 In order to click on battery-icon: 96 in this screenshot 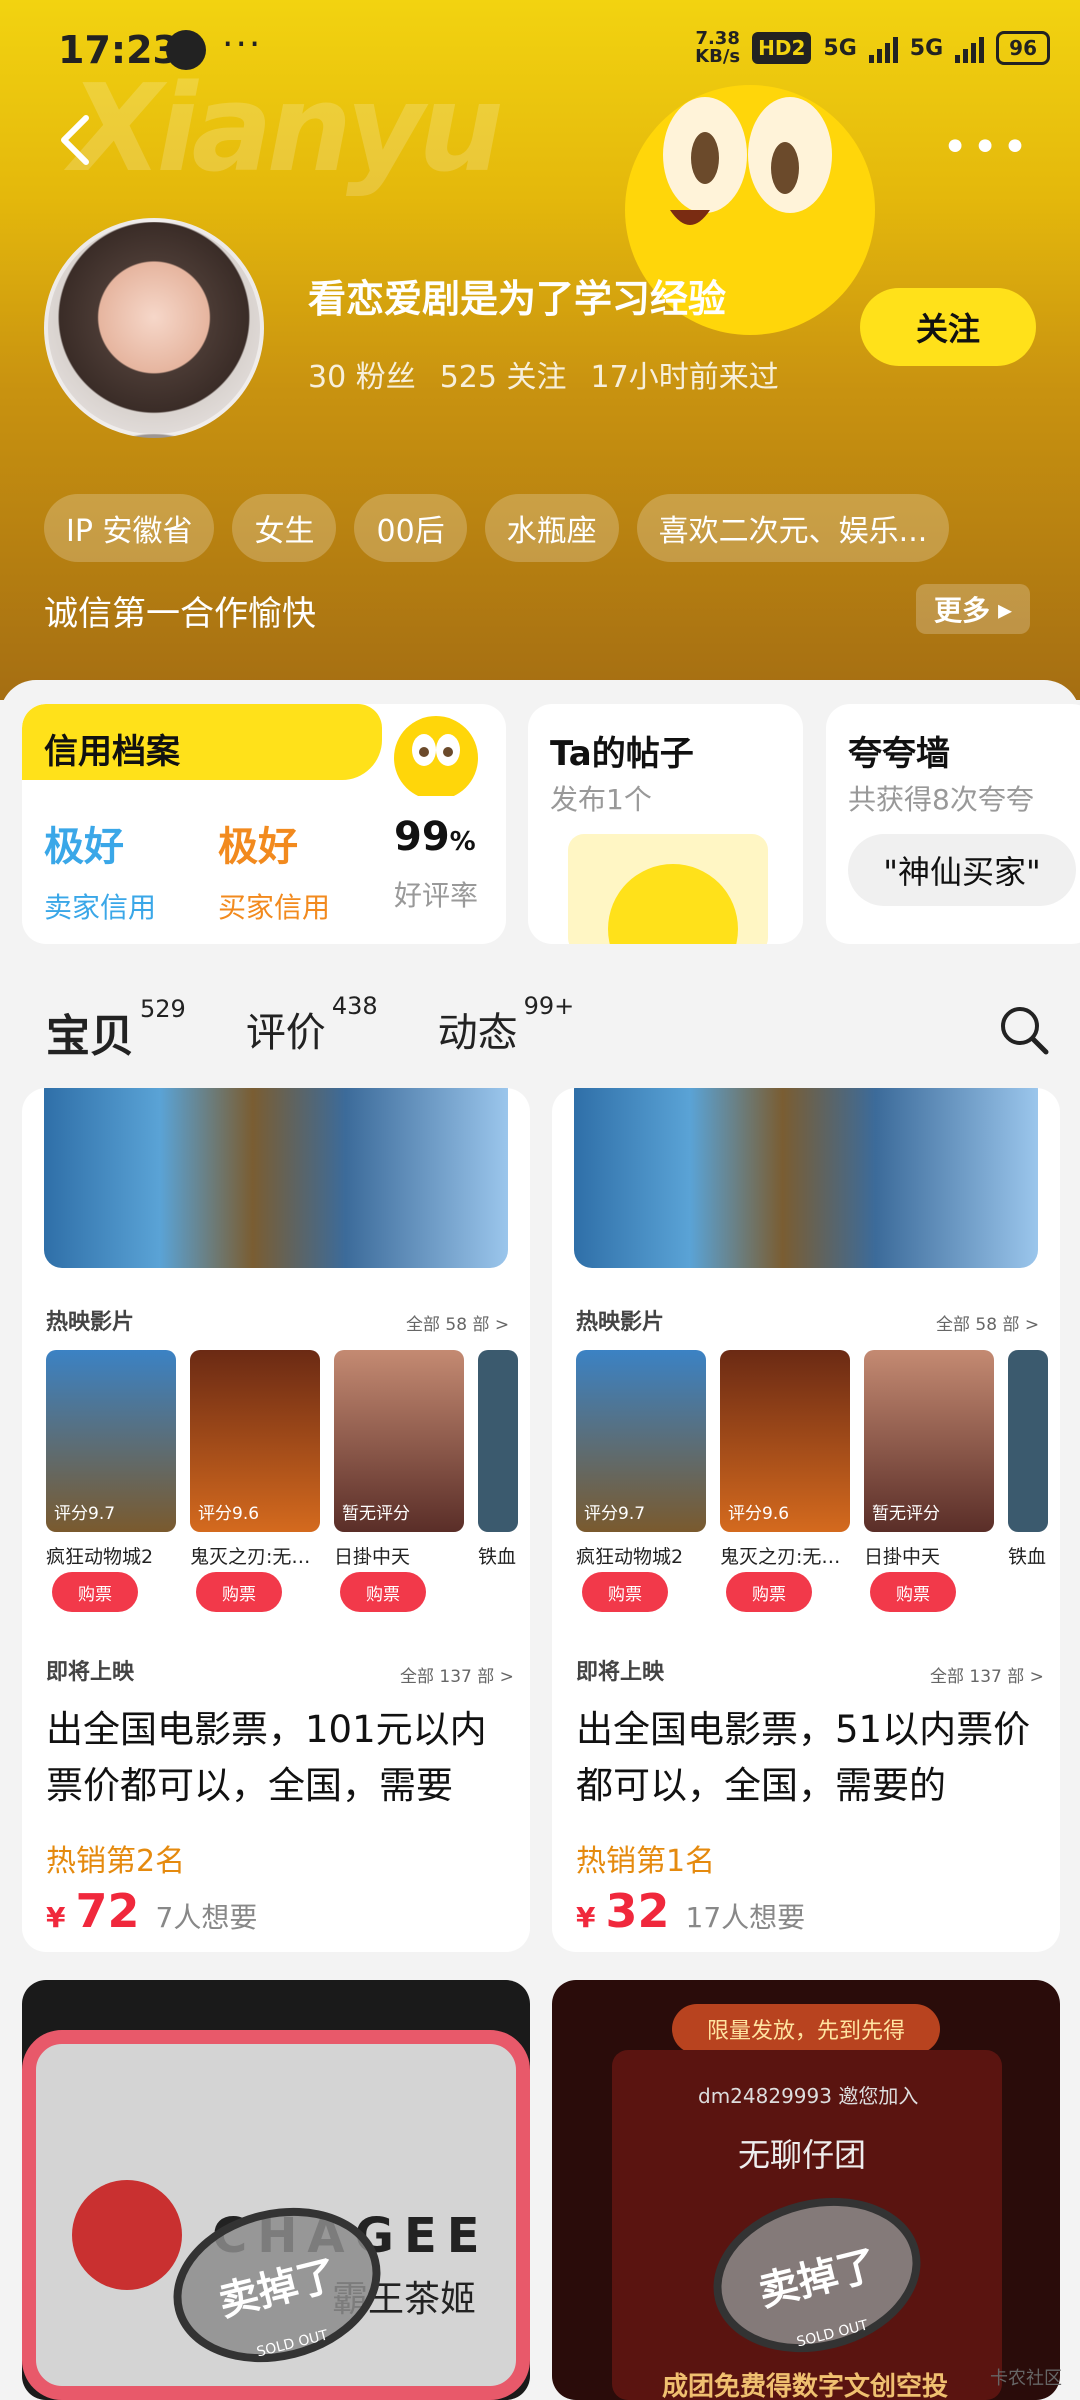, I will do `click(1023, 48)`.